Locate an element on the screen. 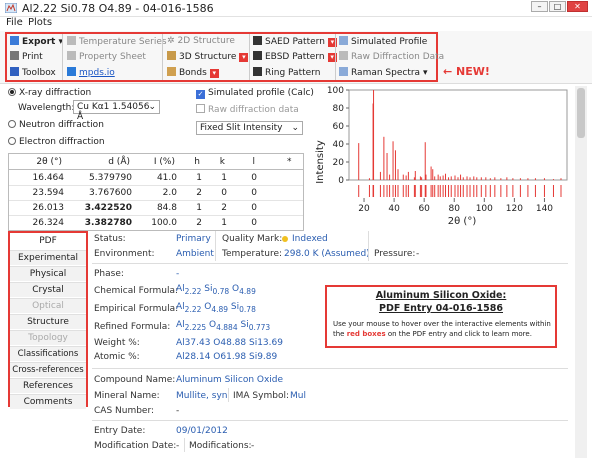 The height and width of the screenshot is (464, 592). raw-data-checkbox: Raw diffraction data is located at coordinates (247, 109).